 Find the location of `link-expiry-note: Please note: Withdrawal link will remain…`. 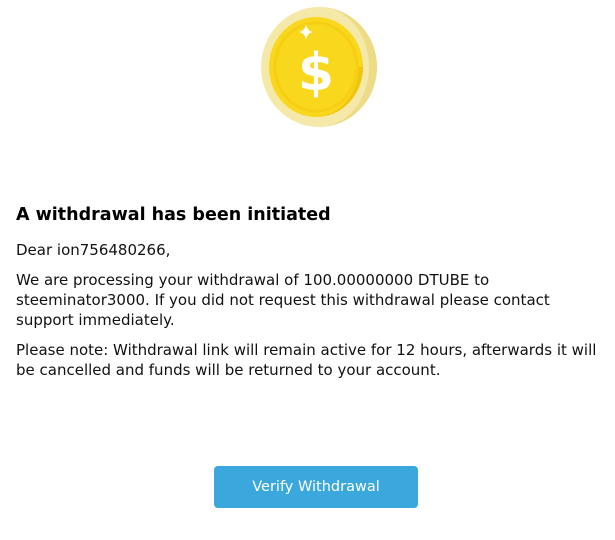

link-expiry-note: Please note: Withdrawal link will remain… is located at coordinates (306, 360).